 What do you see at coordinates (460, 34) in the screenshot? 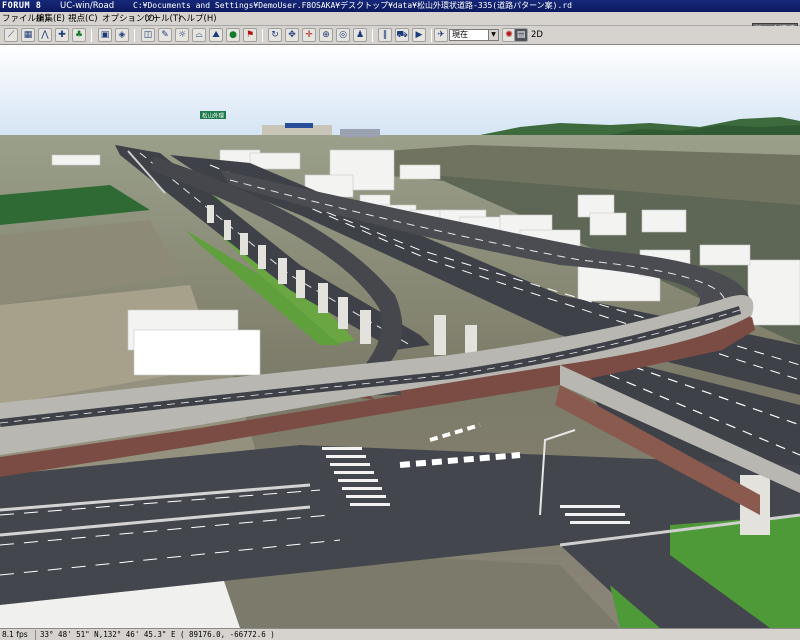
I see `view-select-value: 現在` at bounding box center [460, 34].